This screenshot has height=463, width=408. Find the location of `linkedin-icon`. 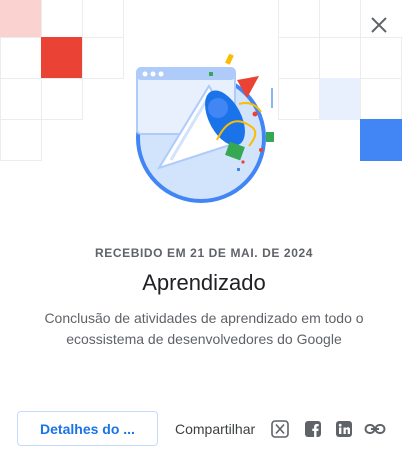

linkedin-icon is located at coordinates (344, 429).